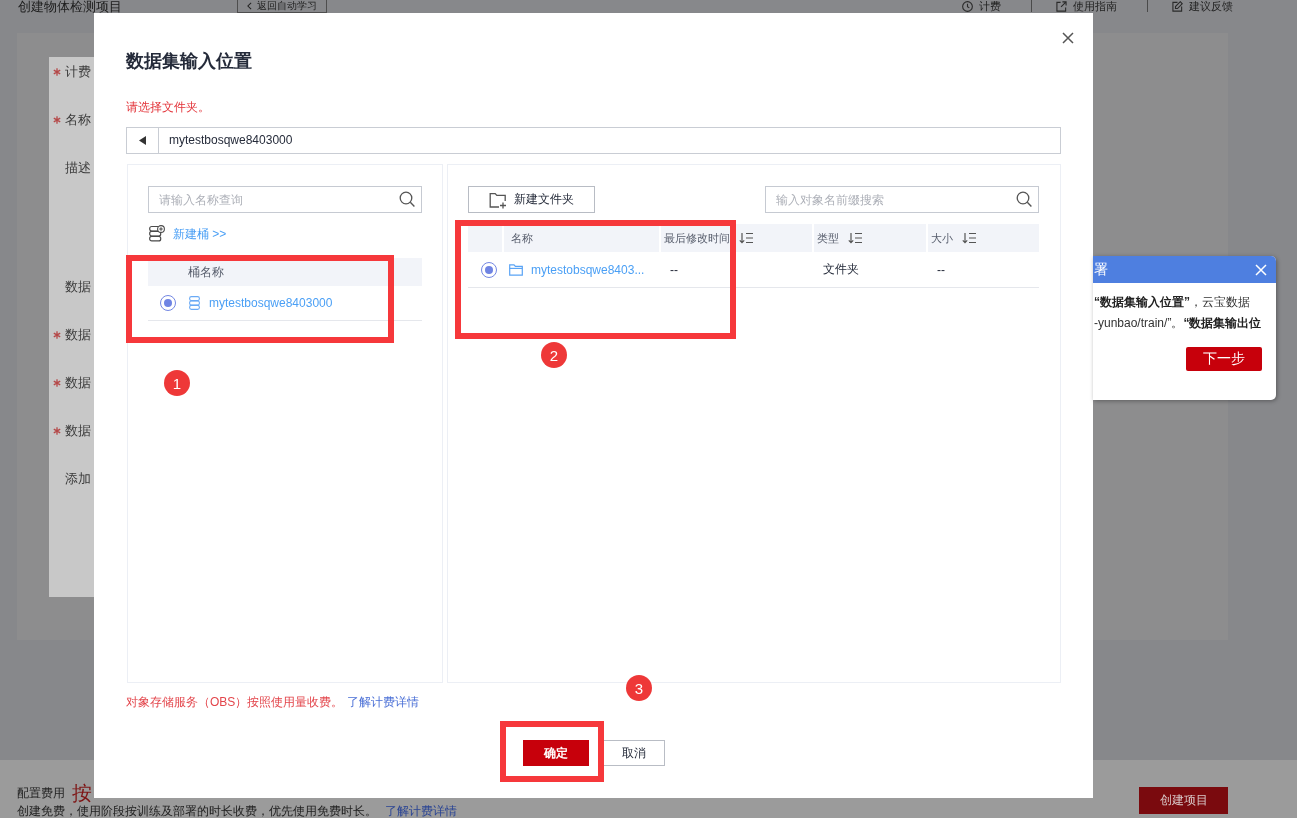  What do you see at coordinates (383, 702) in the screenshot?
I see `billing-link: 了解计费详情` at bounding box center [383, 702].